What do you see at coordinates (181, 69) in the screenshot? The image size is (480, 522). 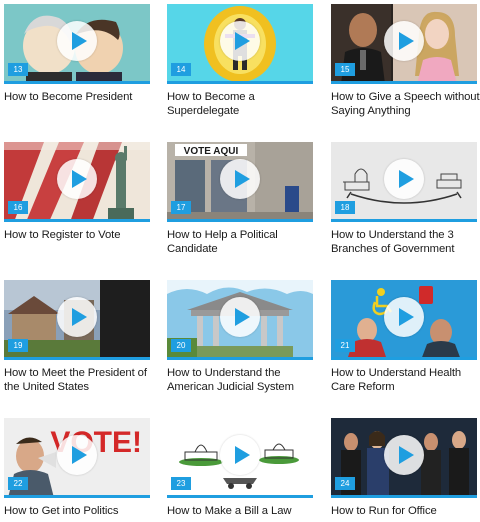 I see `video-number-badge: 14` at bounding box center [181, 69].